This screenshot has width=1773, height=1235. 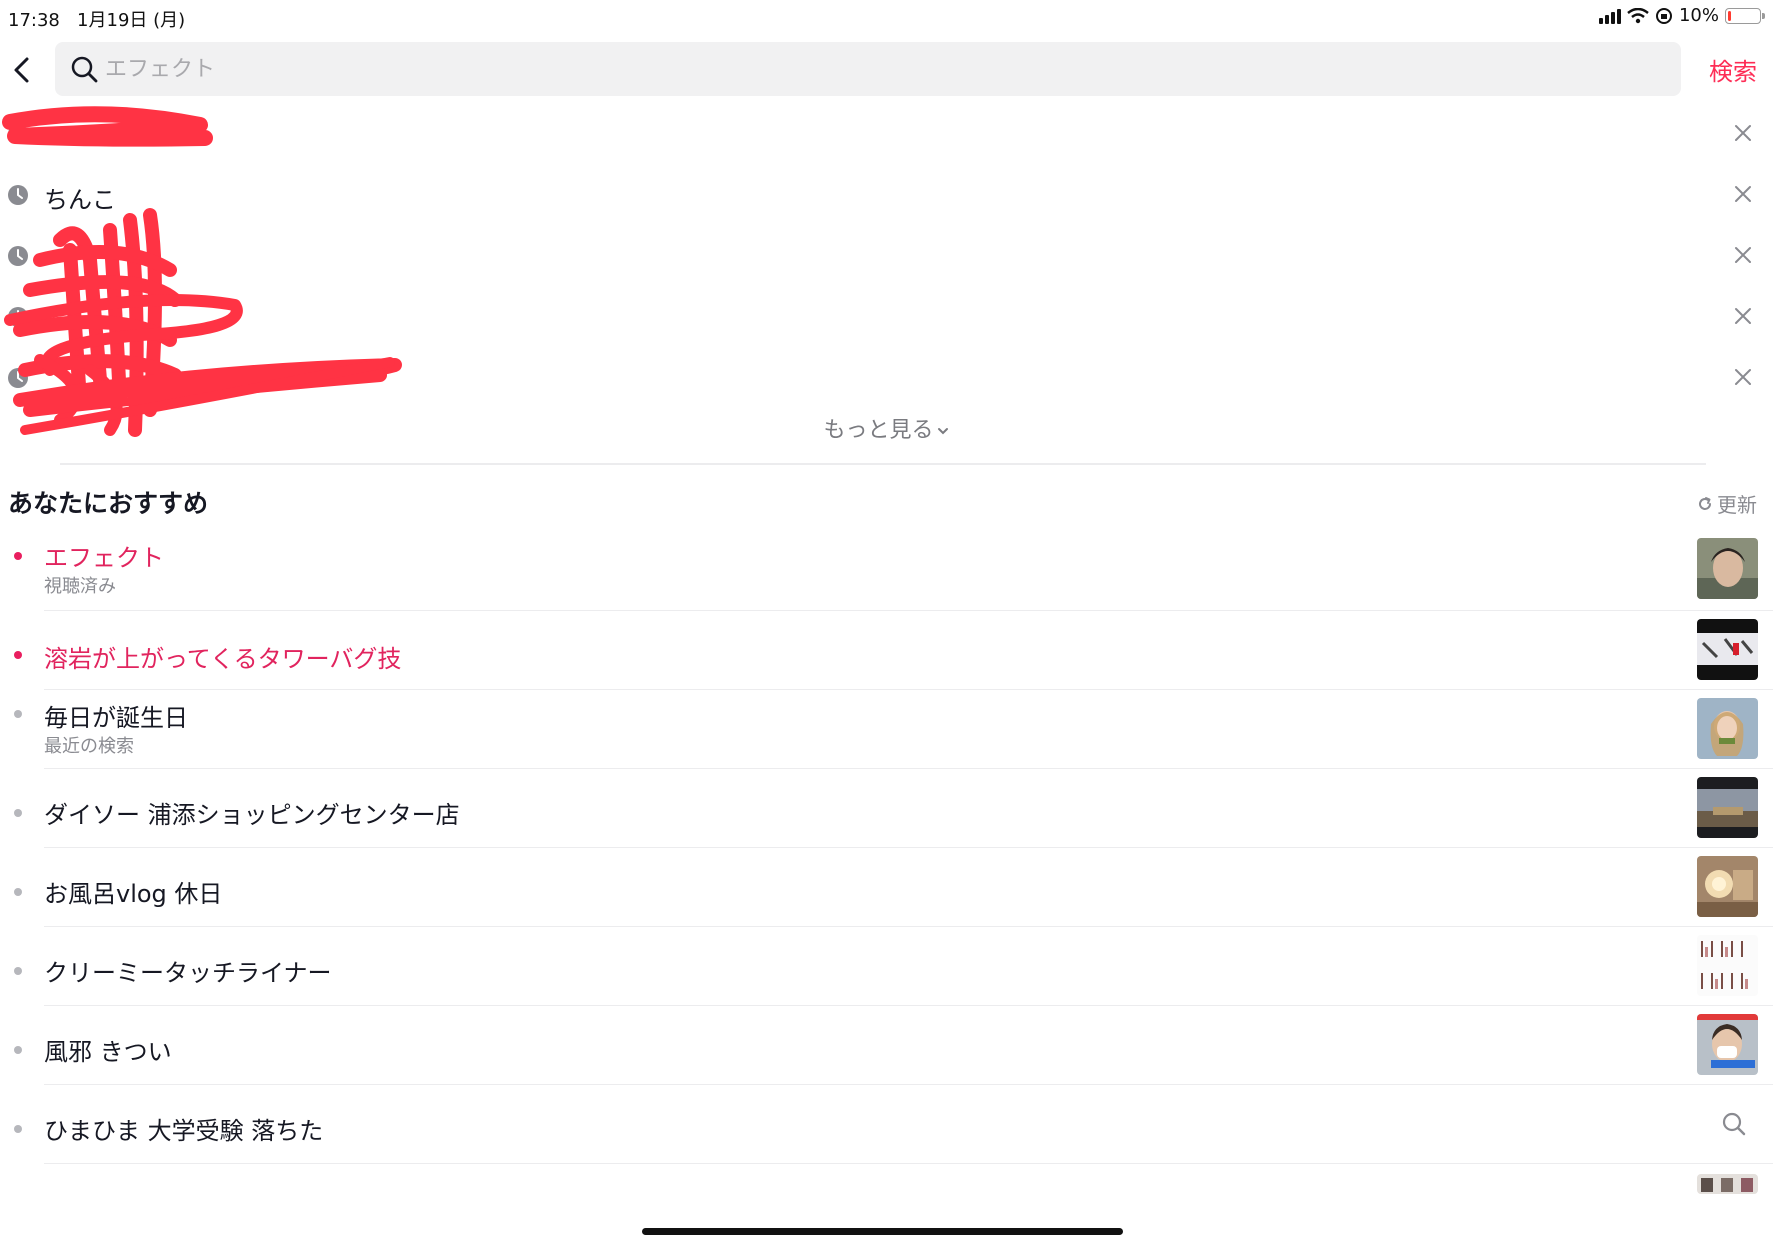 I want to click on wifi-icon, so click(x=1638, y=15).